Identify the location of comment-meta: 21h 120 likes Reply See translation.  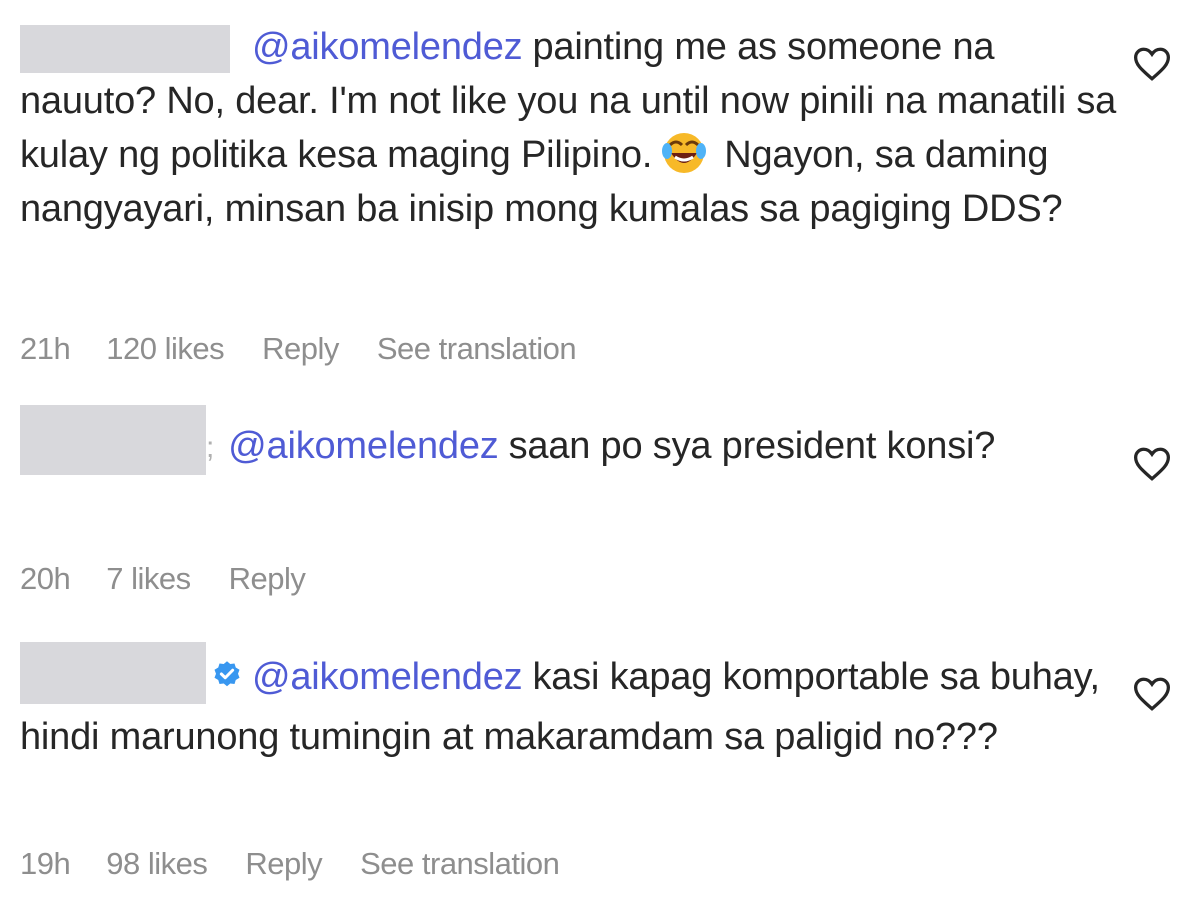
(317, 349).